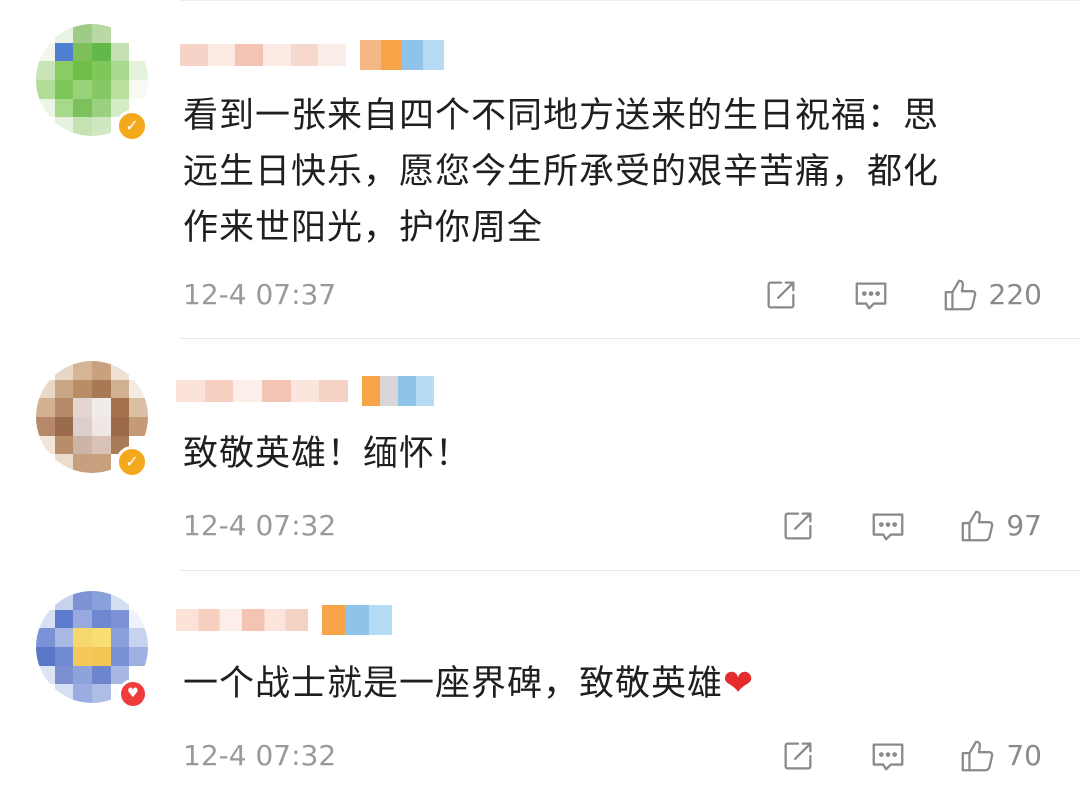 This screenshot has height=790, width=1080. I want to click on comment-text-line: 致敬英雄！缅怀！, so click(327, 454).